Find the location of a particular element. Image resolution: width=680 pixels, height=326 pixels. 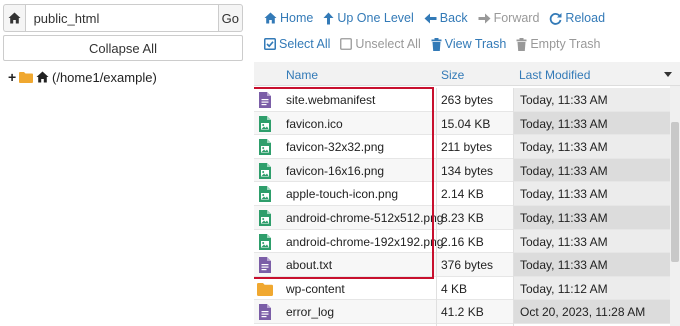

path-bar: Go is located at coordinates (123, 18).